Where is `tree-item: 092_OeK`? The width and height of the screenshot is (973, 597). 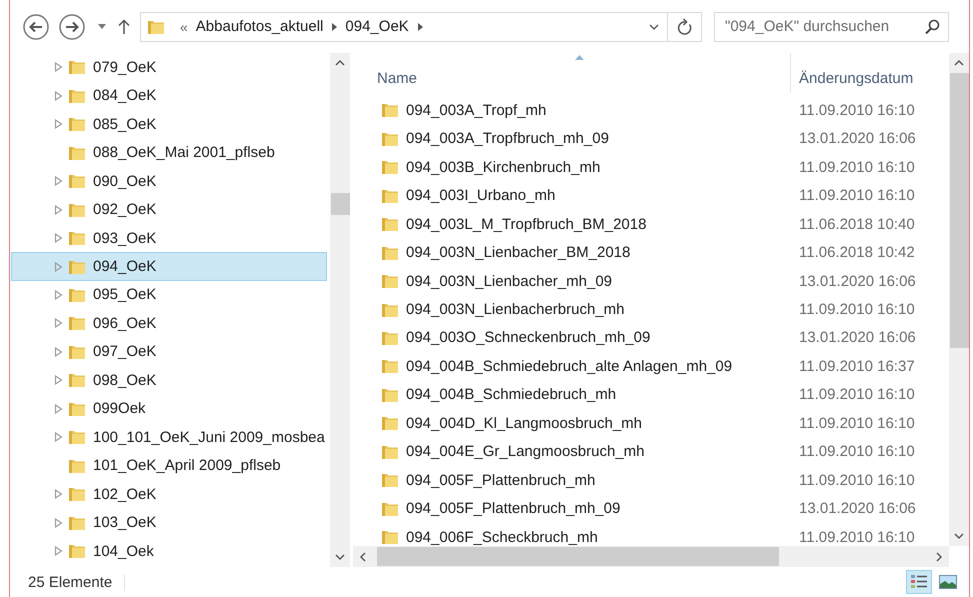 tree-item: 092_OeK is located at coordinates (169, 209).